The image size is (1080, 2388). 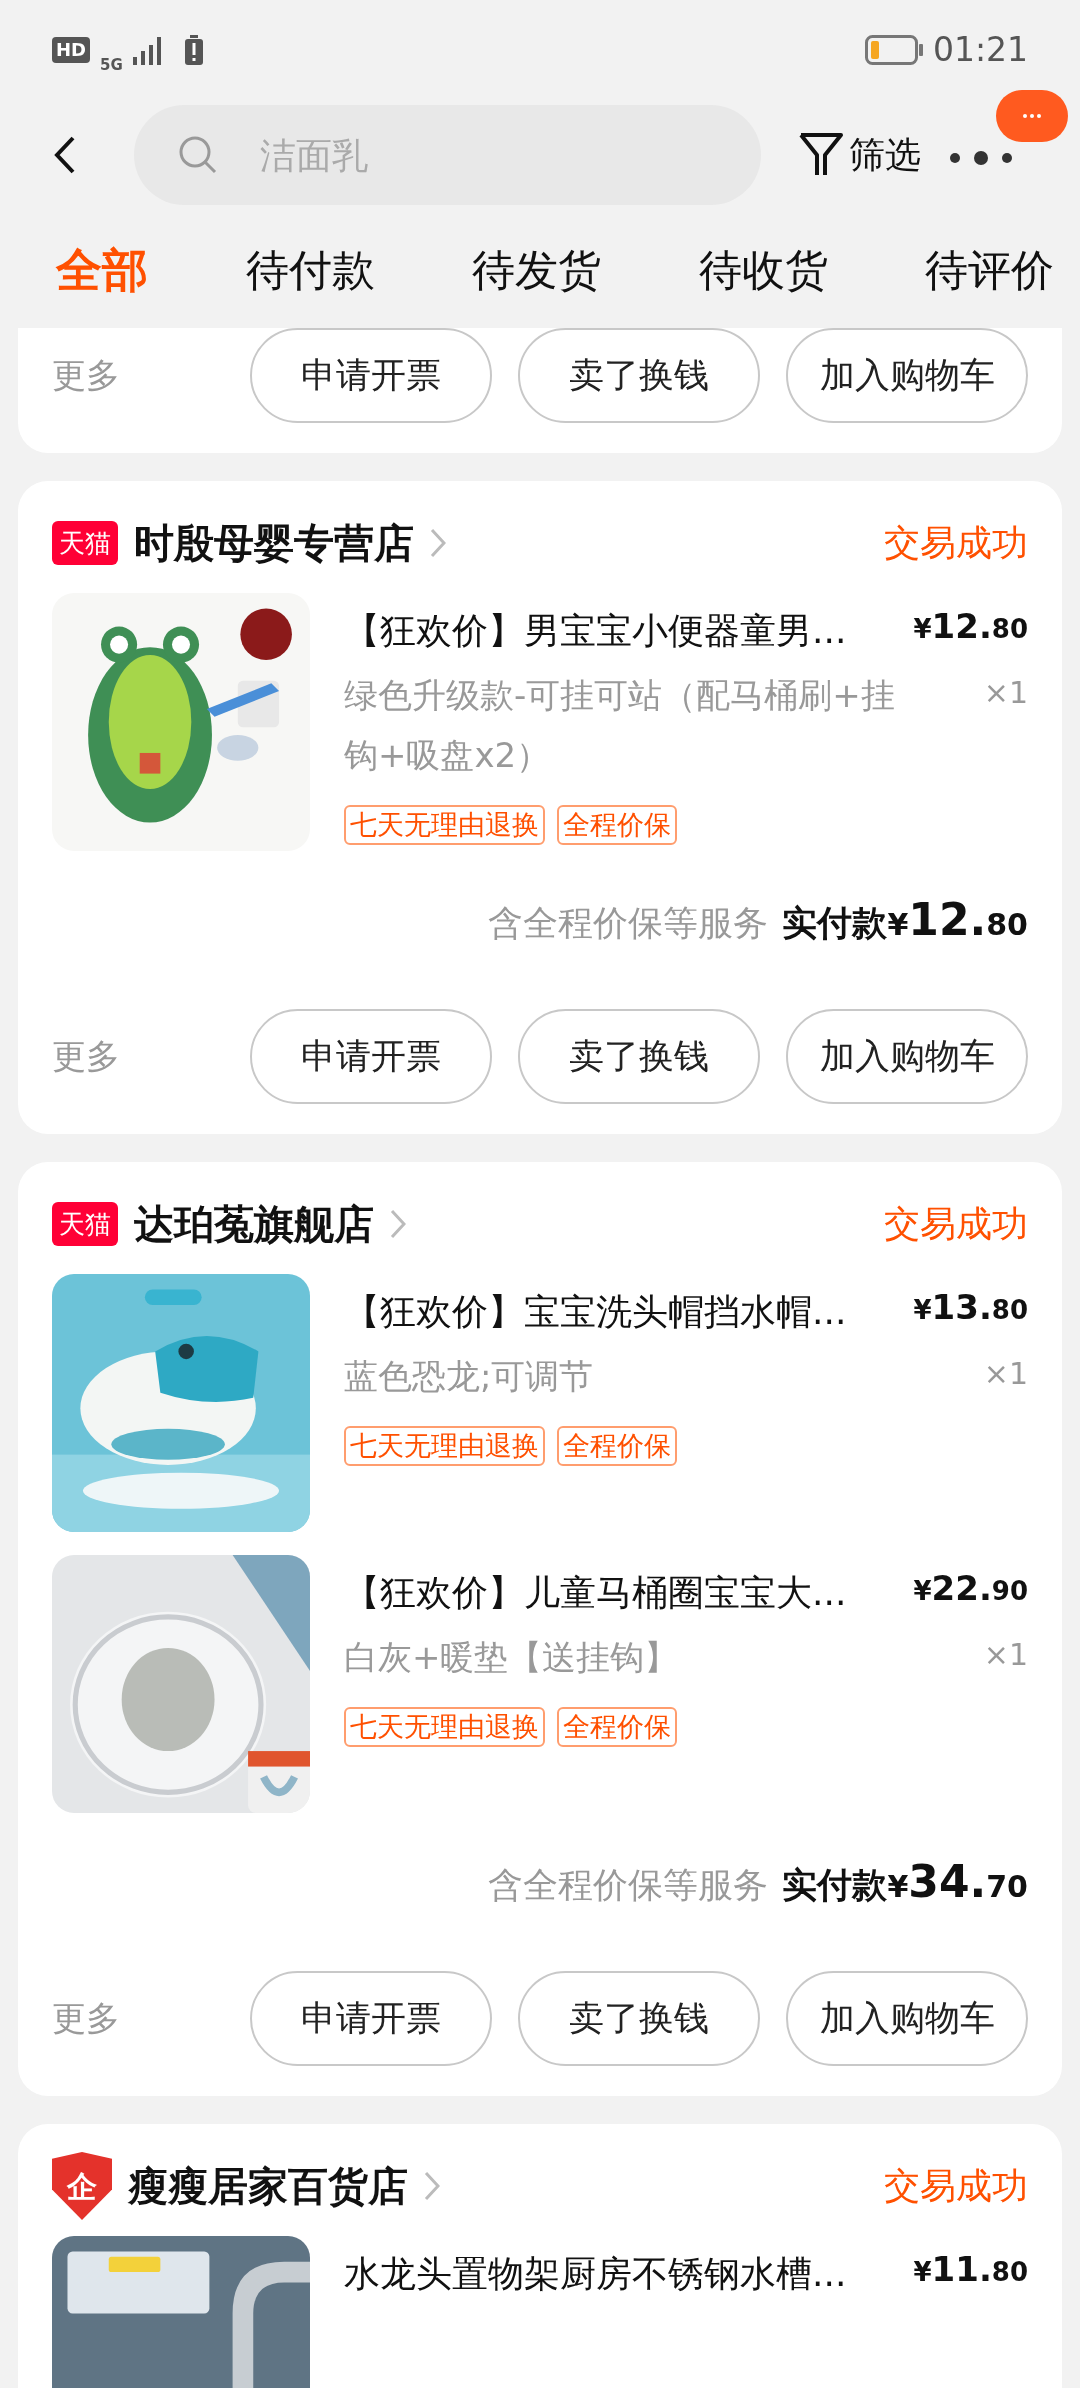 I want to click on price: ¥13.80, so click(x=970, y=1307).